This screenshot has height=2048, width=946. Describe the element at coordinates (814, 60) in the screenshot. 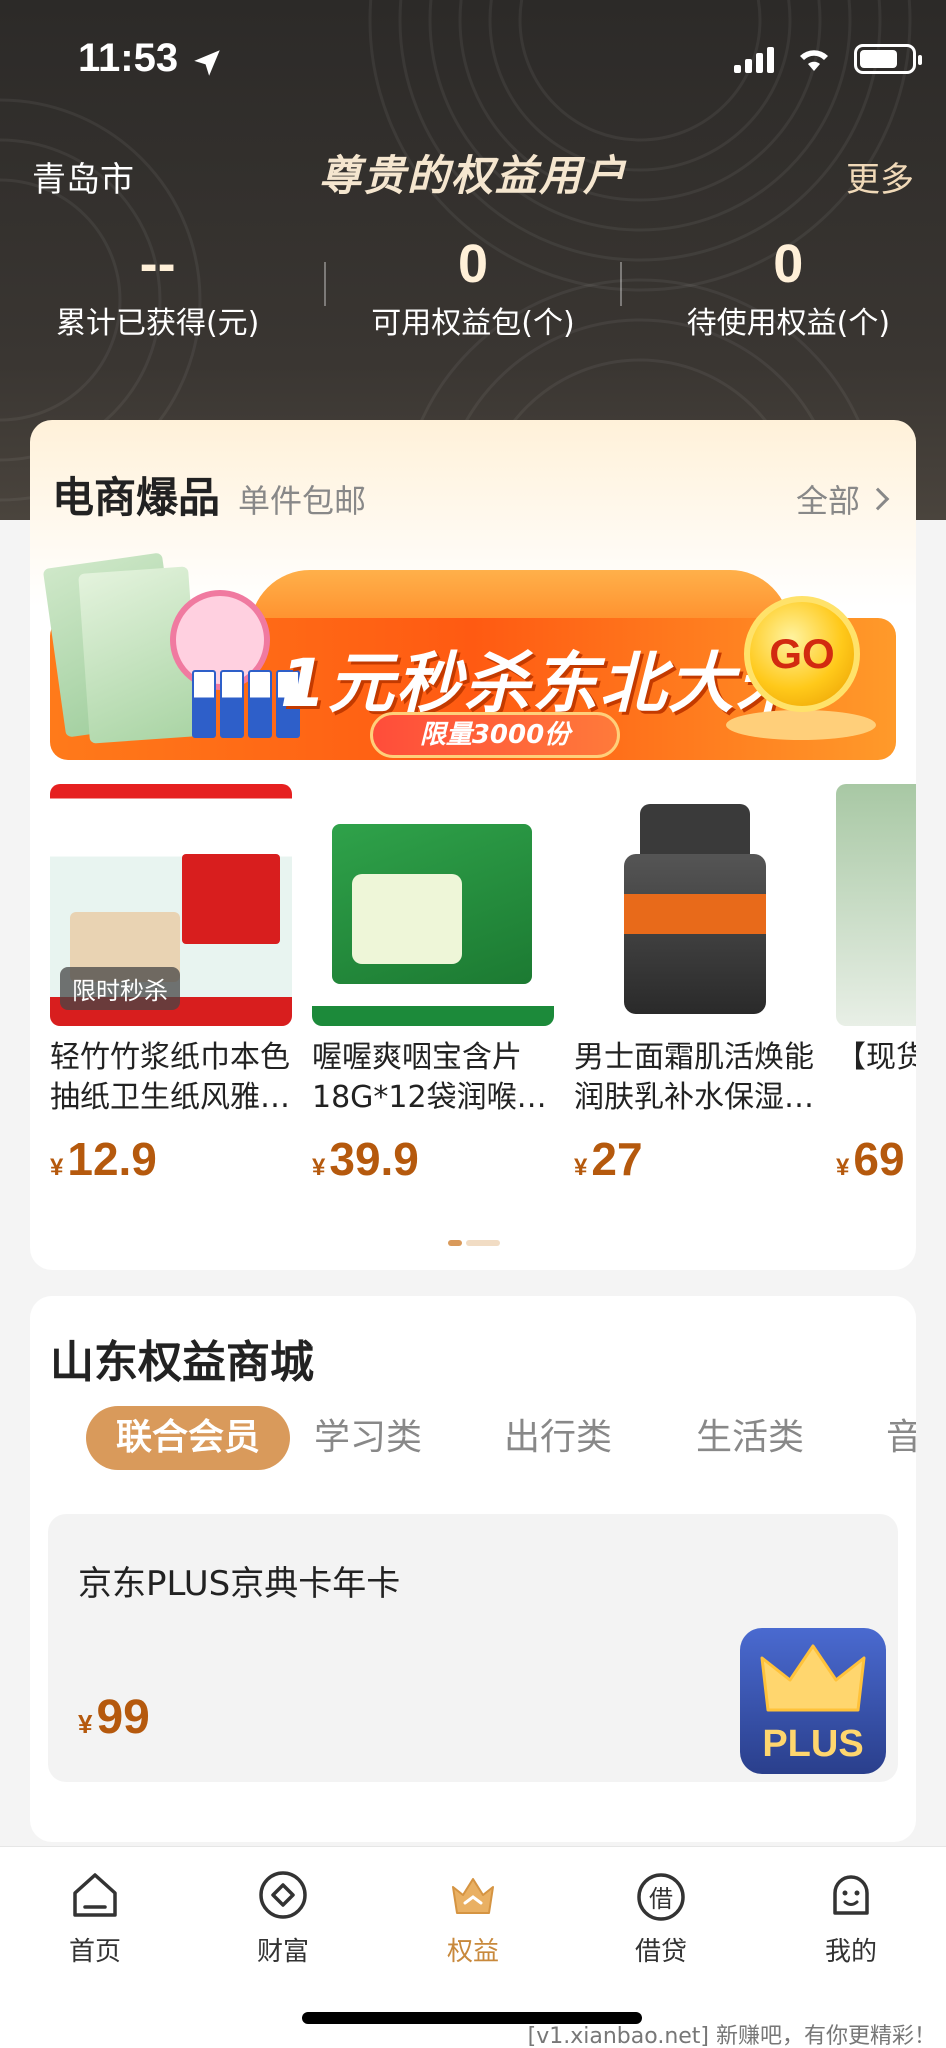

I see `wifi-icon` at that location.